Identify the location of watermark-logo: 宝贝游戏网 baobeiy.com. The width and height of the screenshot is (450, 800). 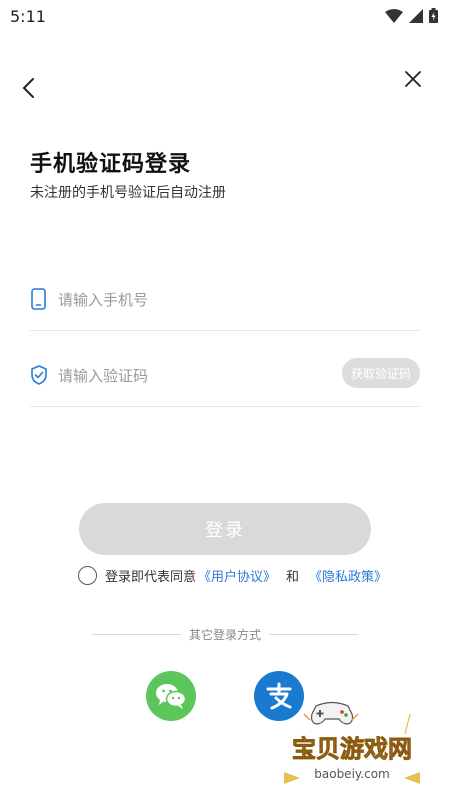
(352, 745).